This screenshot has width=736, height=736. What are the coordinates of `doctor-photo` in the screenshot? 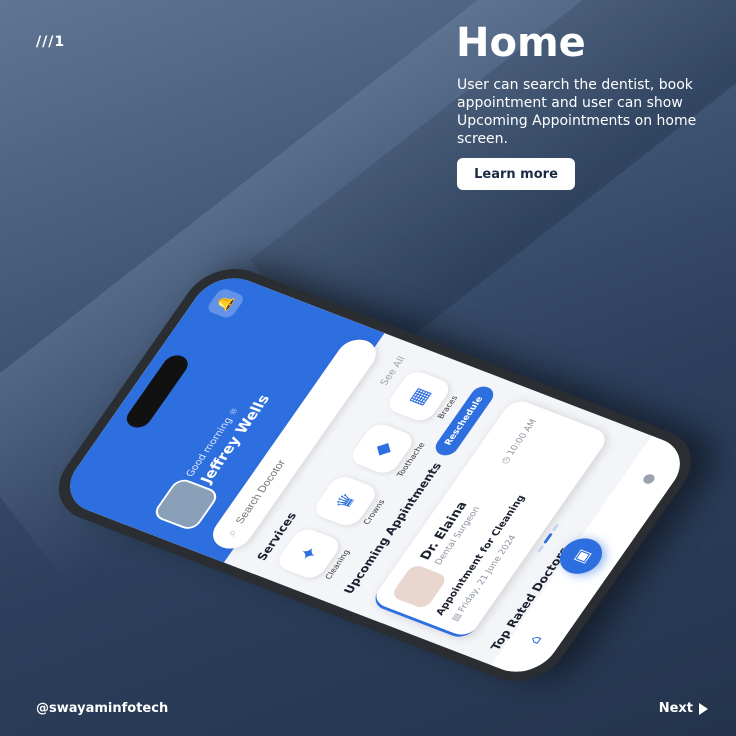 It's located at (419, 586).